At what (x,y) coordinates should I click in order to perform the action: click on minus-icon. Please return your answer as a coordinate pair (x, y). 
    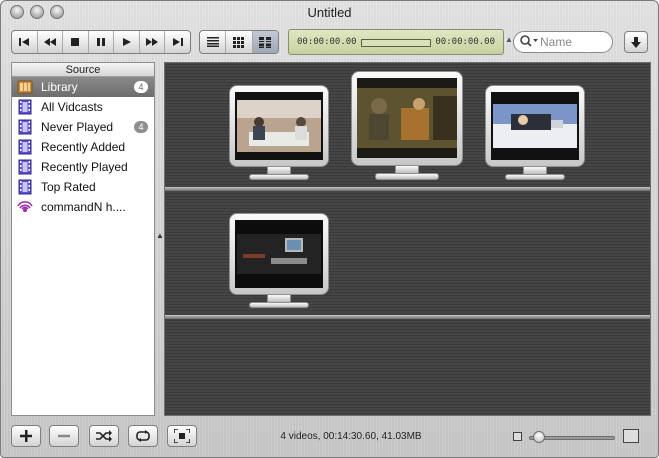
    Looking at the image, I should click on (64, 436).